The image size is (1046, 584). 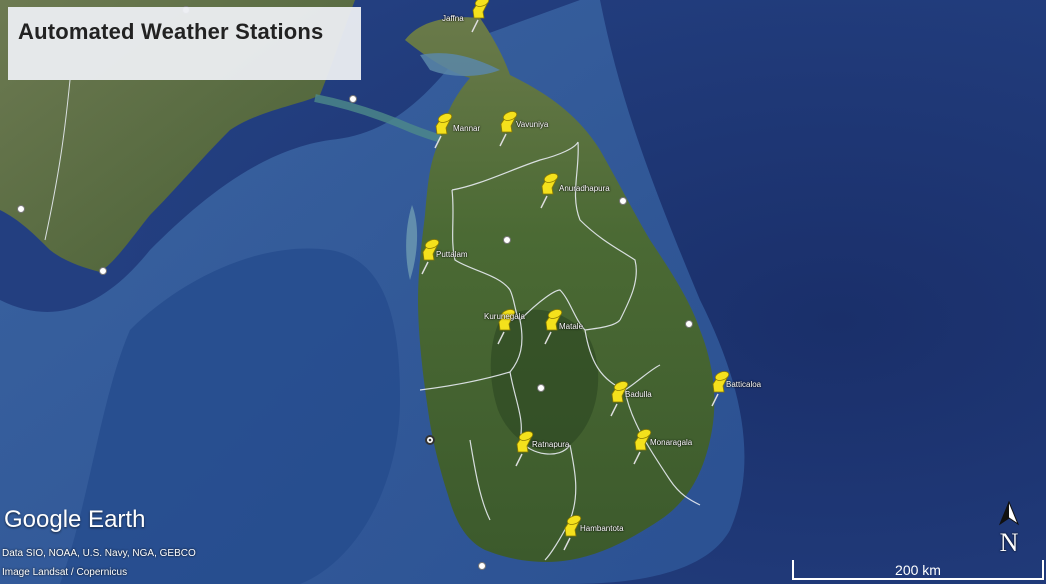 I want to click on title-panel: Automated Weather Stations, so click(x=184, y=43).